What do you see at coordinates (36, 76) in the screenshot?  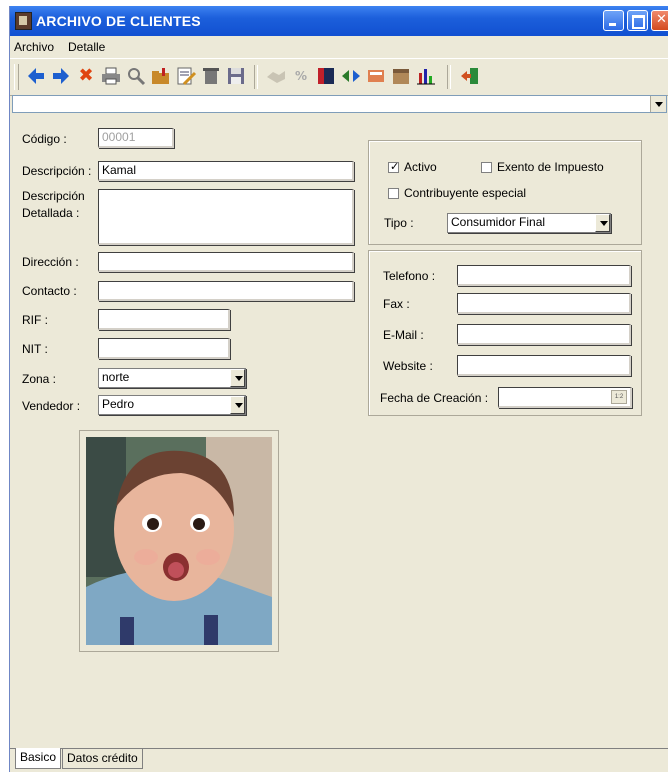 I see `back-arrow-icon` at bounding box center [36, 76].